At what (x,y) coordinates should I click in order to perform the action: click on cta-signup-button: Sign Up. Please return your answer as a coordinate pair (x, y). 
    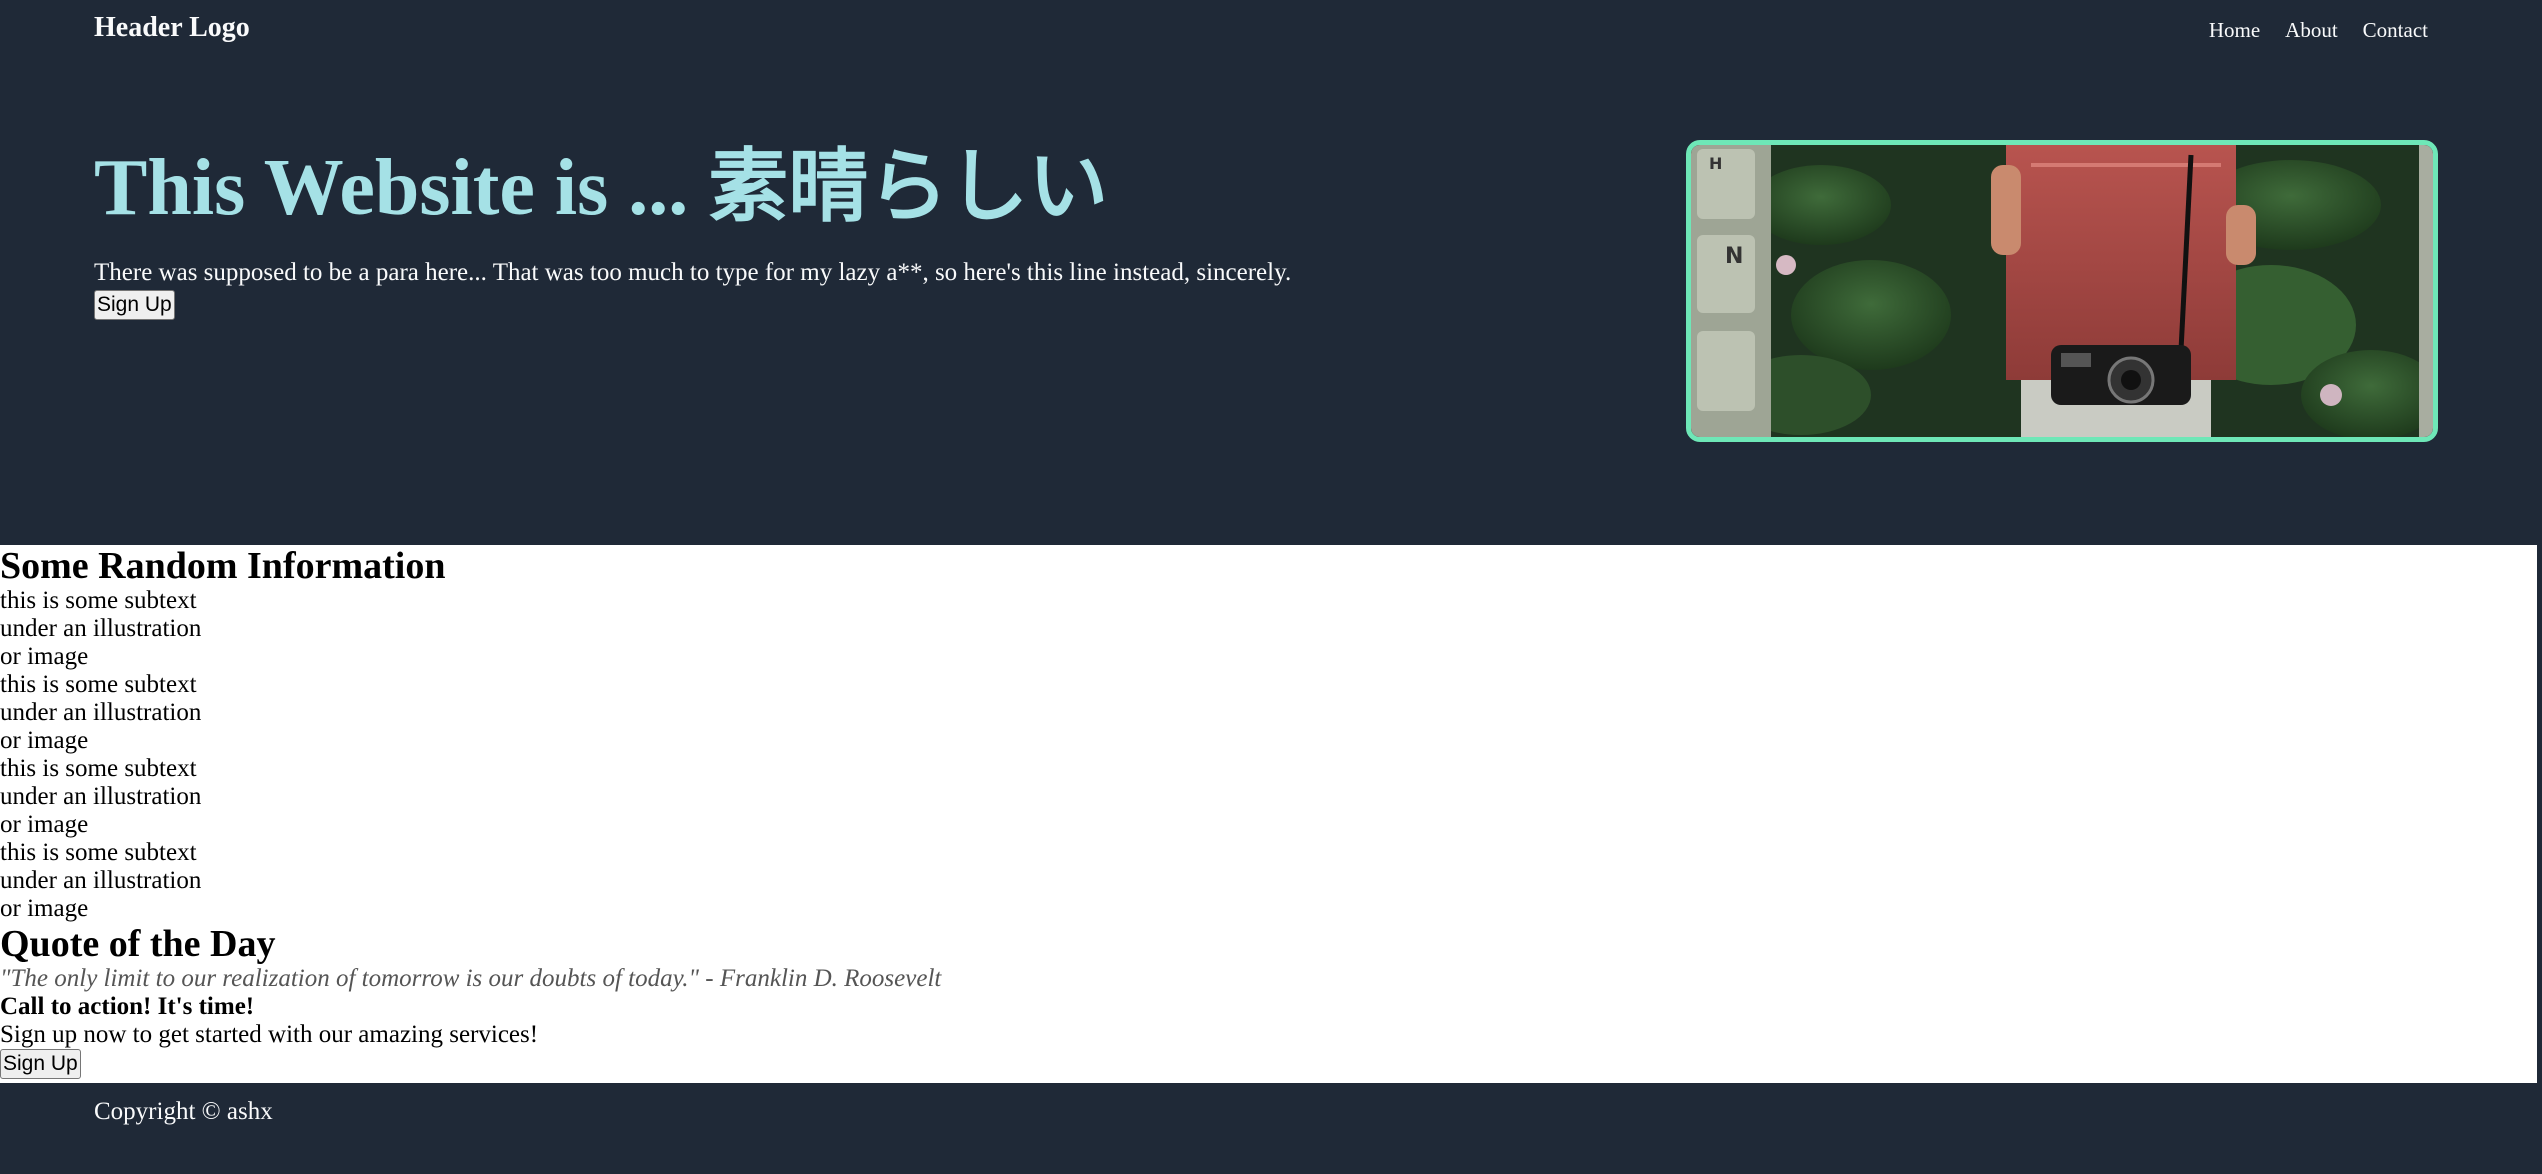
    Looking at the image, I should click on (40, 1064).